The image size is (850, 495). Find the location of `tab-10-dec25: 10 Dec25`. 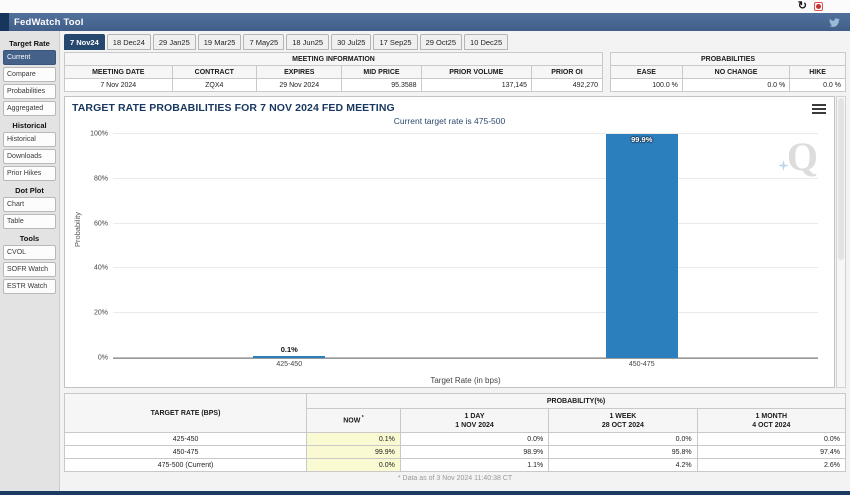

tab-10-dec25: 10 Dec25 is located at coordinates (486, 42).